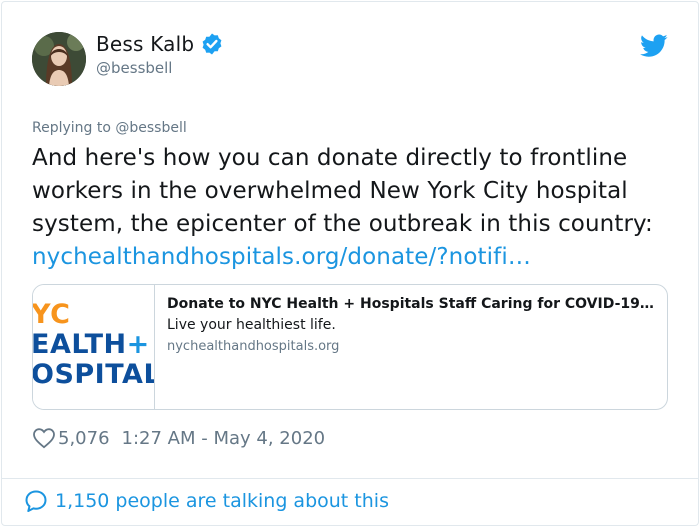 The height and width of the screenshot is (527, 700). Describe the element at coordinates (109, 128) in the screenshot. I see `replying-to: Replying to @bessbell` at that location.